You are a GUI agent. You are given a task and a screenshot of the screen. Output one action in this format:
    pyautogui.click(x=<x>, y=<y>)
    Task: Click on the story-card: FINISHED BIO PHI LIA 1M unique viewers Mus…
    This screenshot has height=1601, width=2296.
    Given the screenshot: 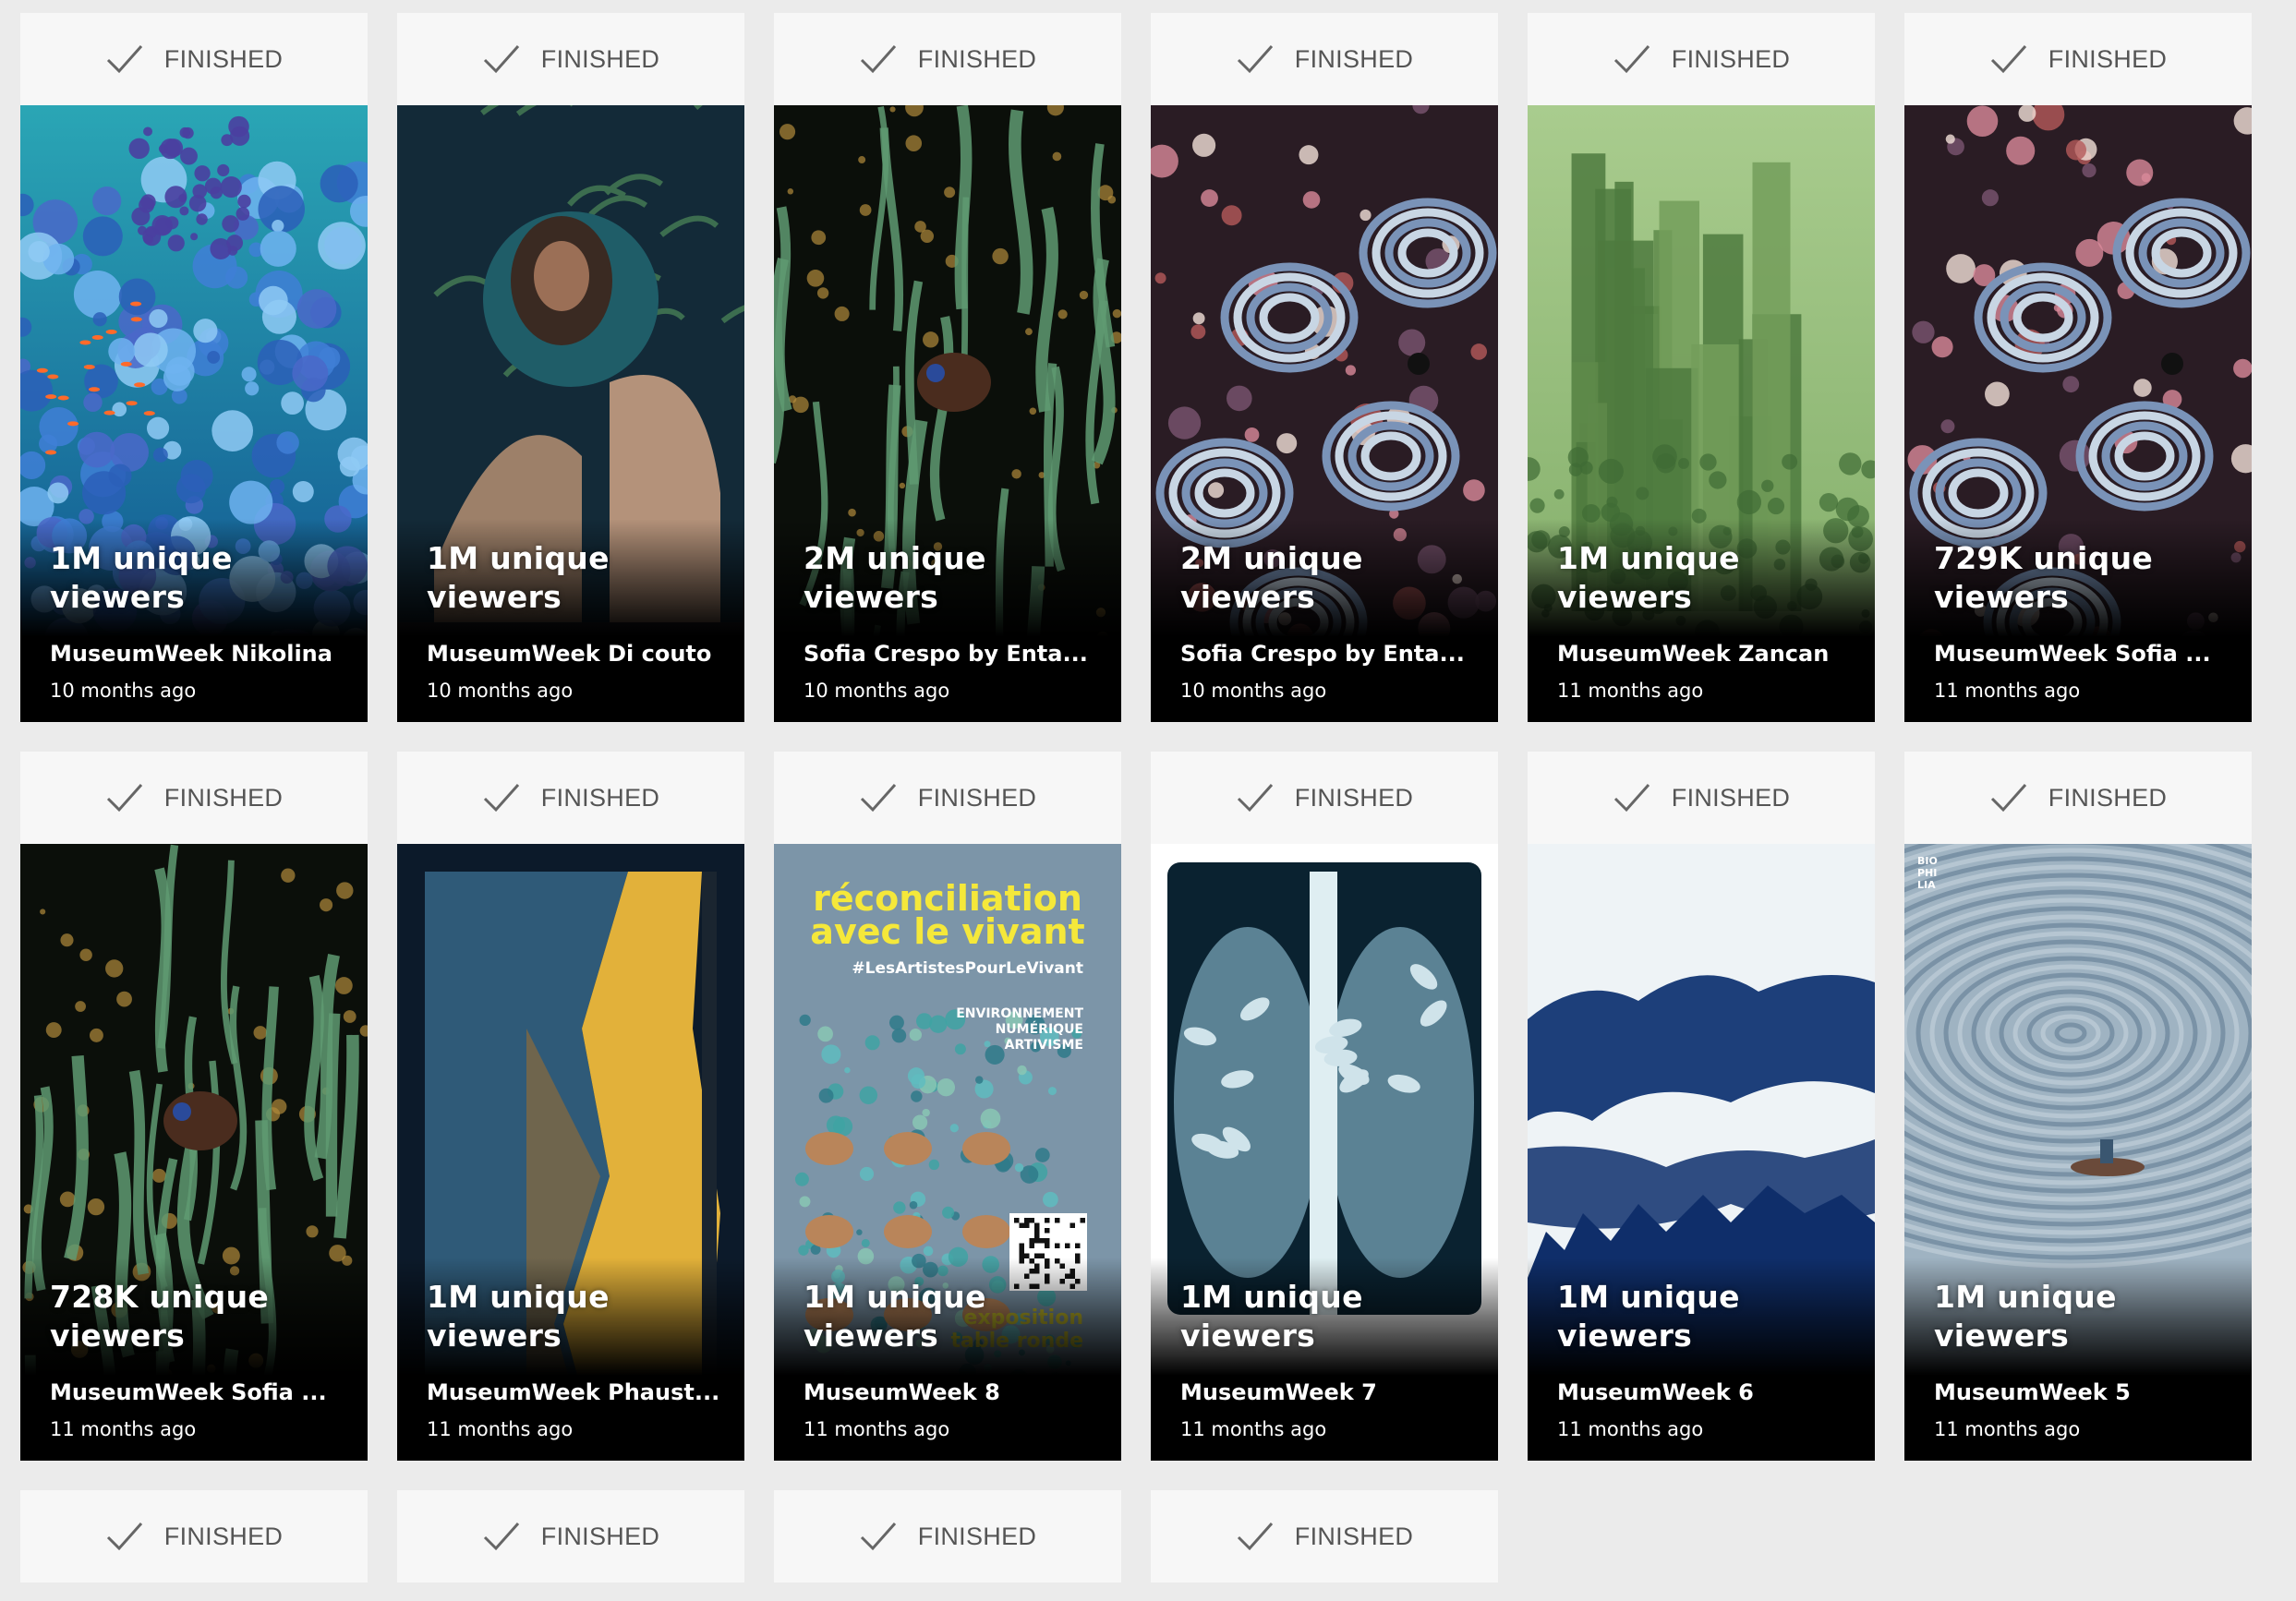 What is the action you would take?
    pyautogui.click(x=2078, y=1106)
    